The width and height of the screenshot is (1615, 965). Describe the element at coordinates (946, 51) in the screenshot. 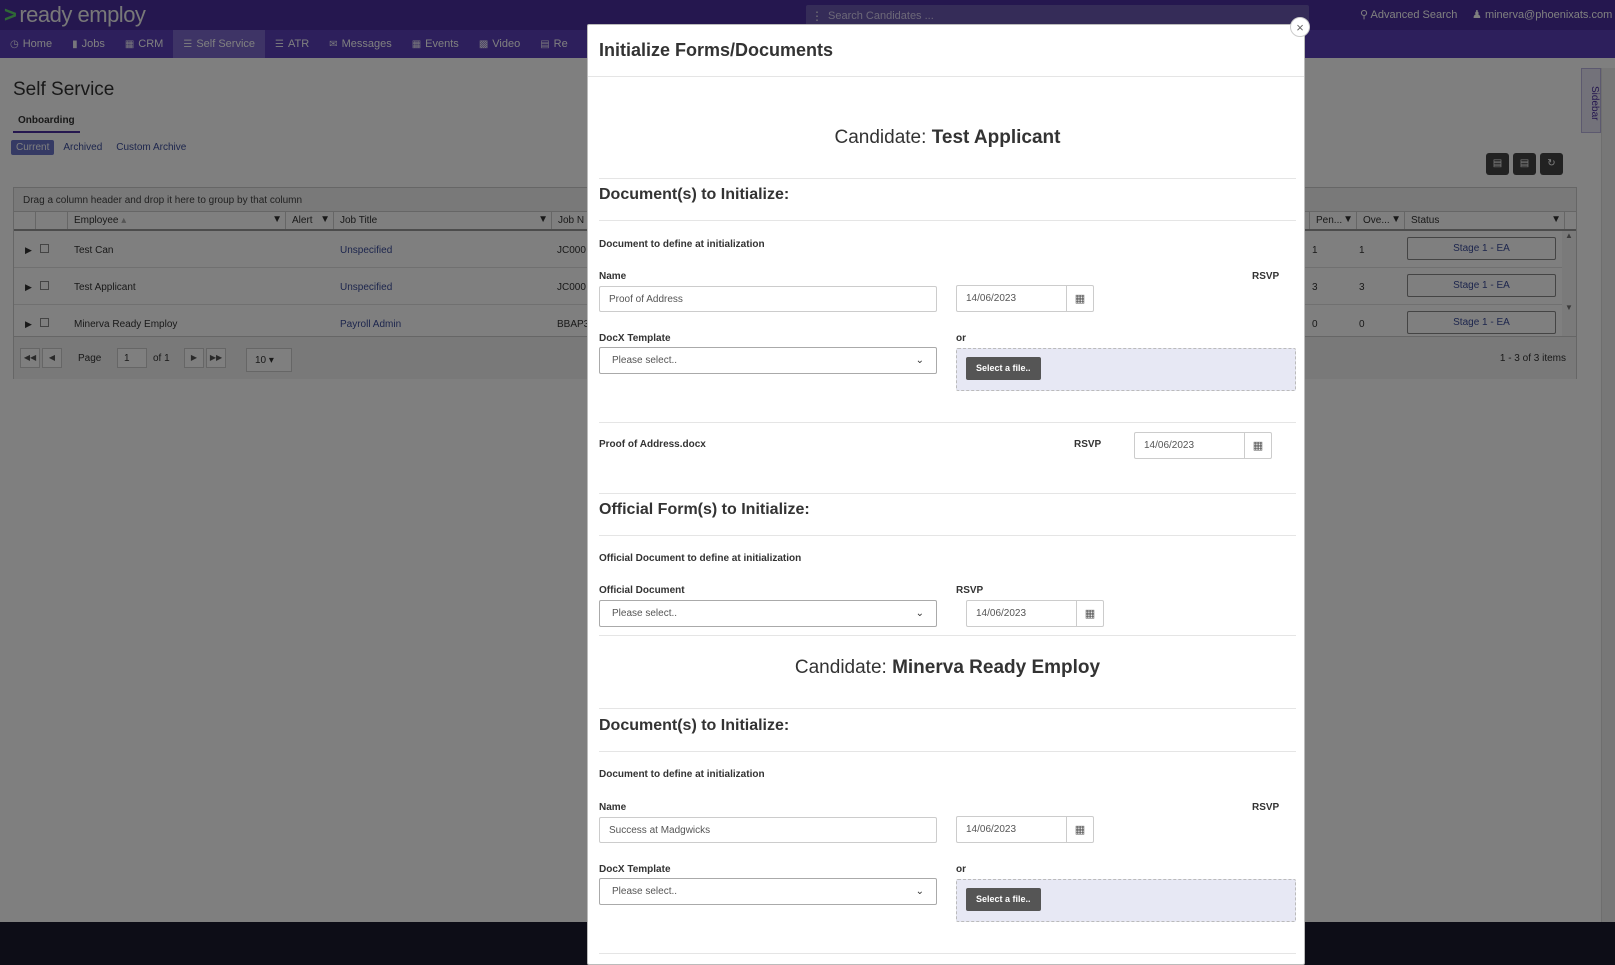

I see `modal-header: Initialize Forms/Documents` at that location.